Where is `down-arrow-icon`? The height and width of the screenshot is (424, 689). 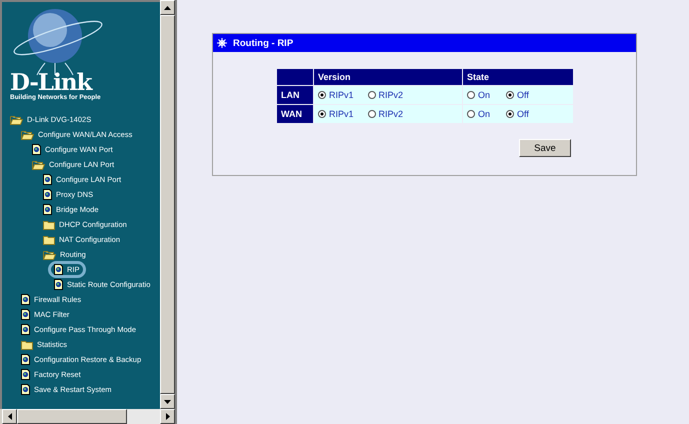 down-arrow-icon is located at coordinates (167, 402).